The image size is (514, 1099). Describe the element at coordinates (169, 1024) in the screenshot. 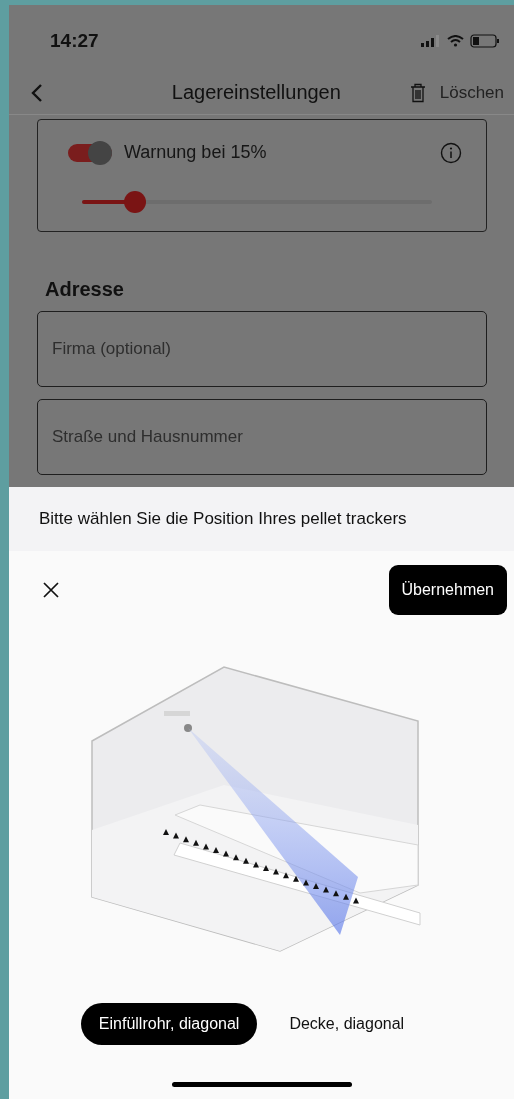

I see `position-option: Einfüllrohr, diagonal` at that location.